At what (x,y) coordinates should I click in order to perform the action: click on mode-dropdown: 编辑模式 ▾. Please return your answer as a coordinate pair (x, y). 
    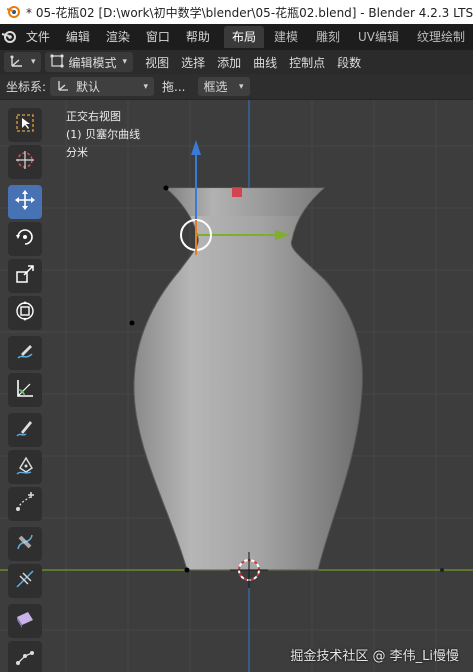
    Looking at the image, I should click on (89, 62).